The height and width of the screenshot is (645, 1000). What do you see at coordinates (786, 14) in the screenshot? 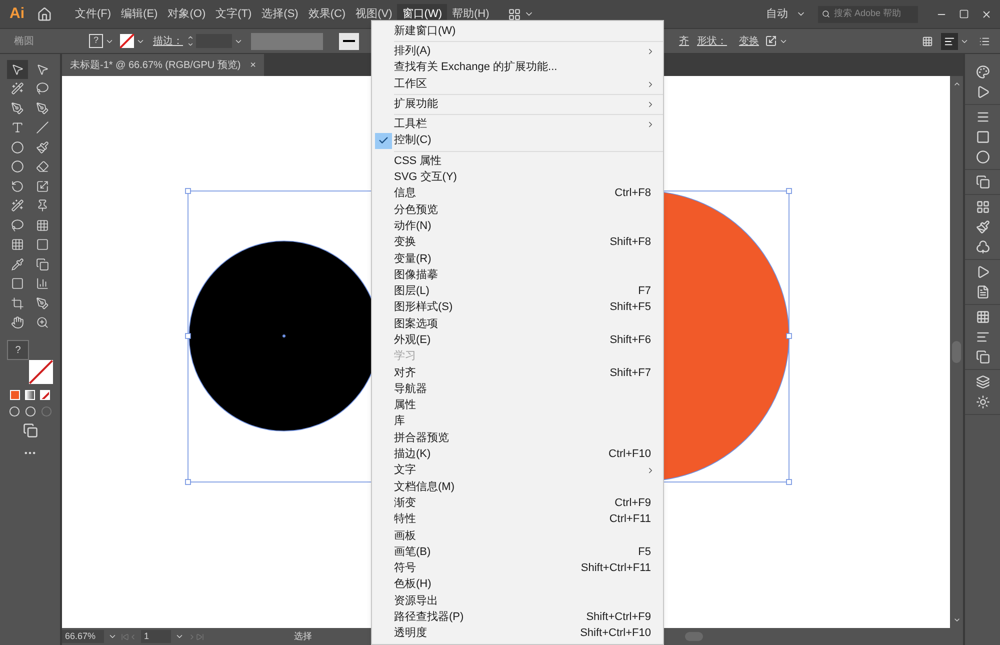
I see `workspace-switcher: 自动` at bounding box center [786, 14].